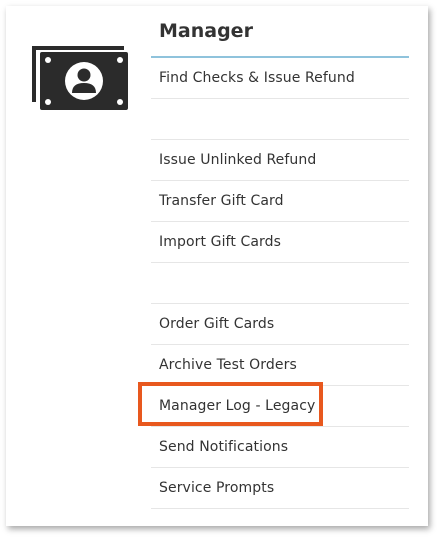 The width and height of the screenshot is (437, 539). Describe the element at coordinates (280, 447) in the screenshot. I see `menu-item-send-notifications: Send Notifications` at that location.